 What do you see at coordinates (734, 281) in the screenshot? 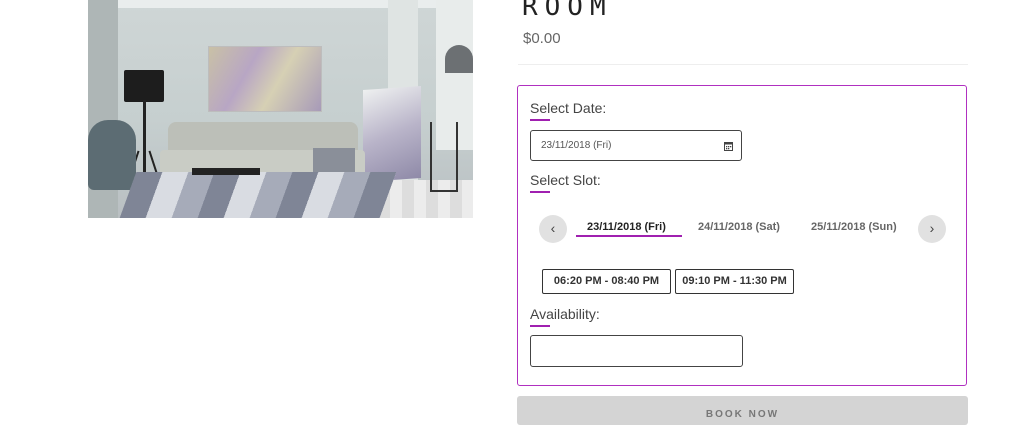
I see `time-slot-button: 09:10 PM - 11:30 PM` at bounding box center [734, 281].